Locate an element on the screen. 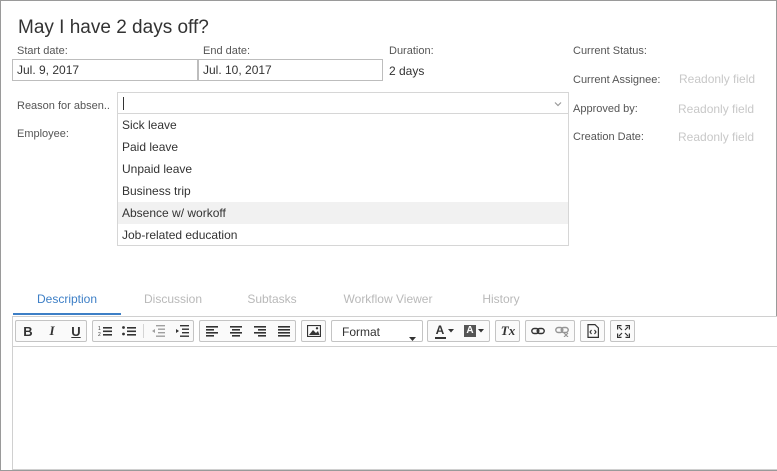 The width and height of the screenshot is (777, 471). align-left-icon is located at coordinates (212, 331).